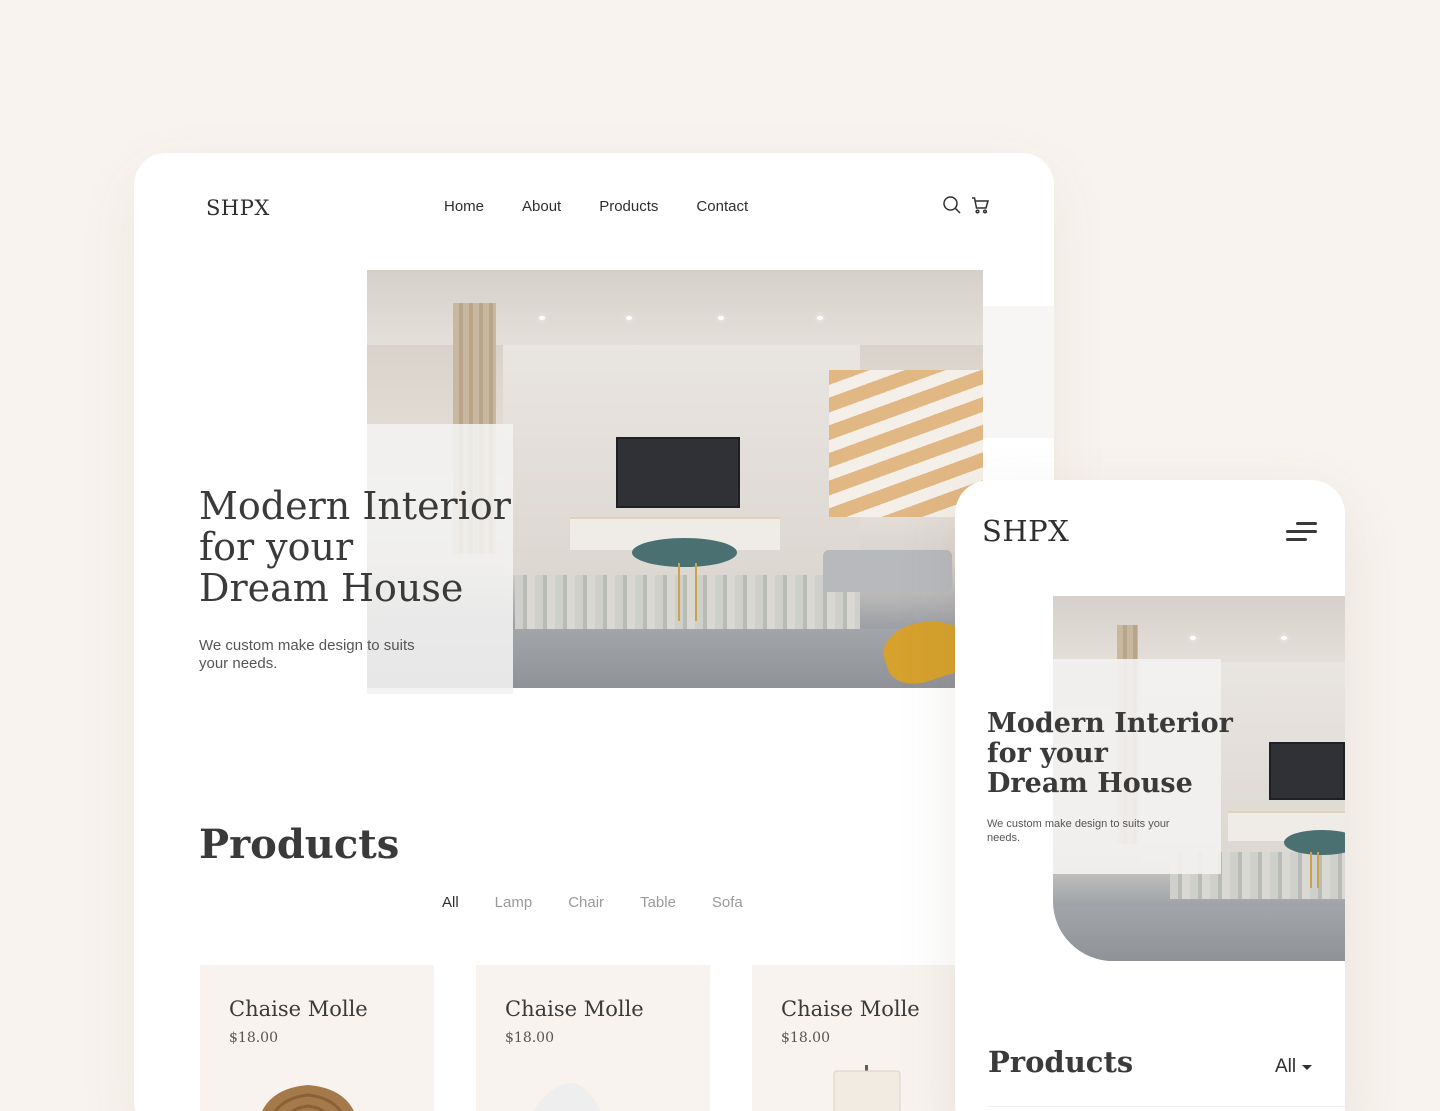  Describe the element at coordinates (1301, 532) in the screenshot. I see `hamburger-icon` at that location.